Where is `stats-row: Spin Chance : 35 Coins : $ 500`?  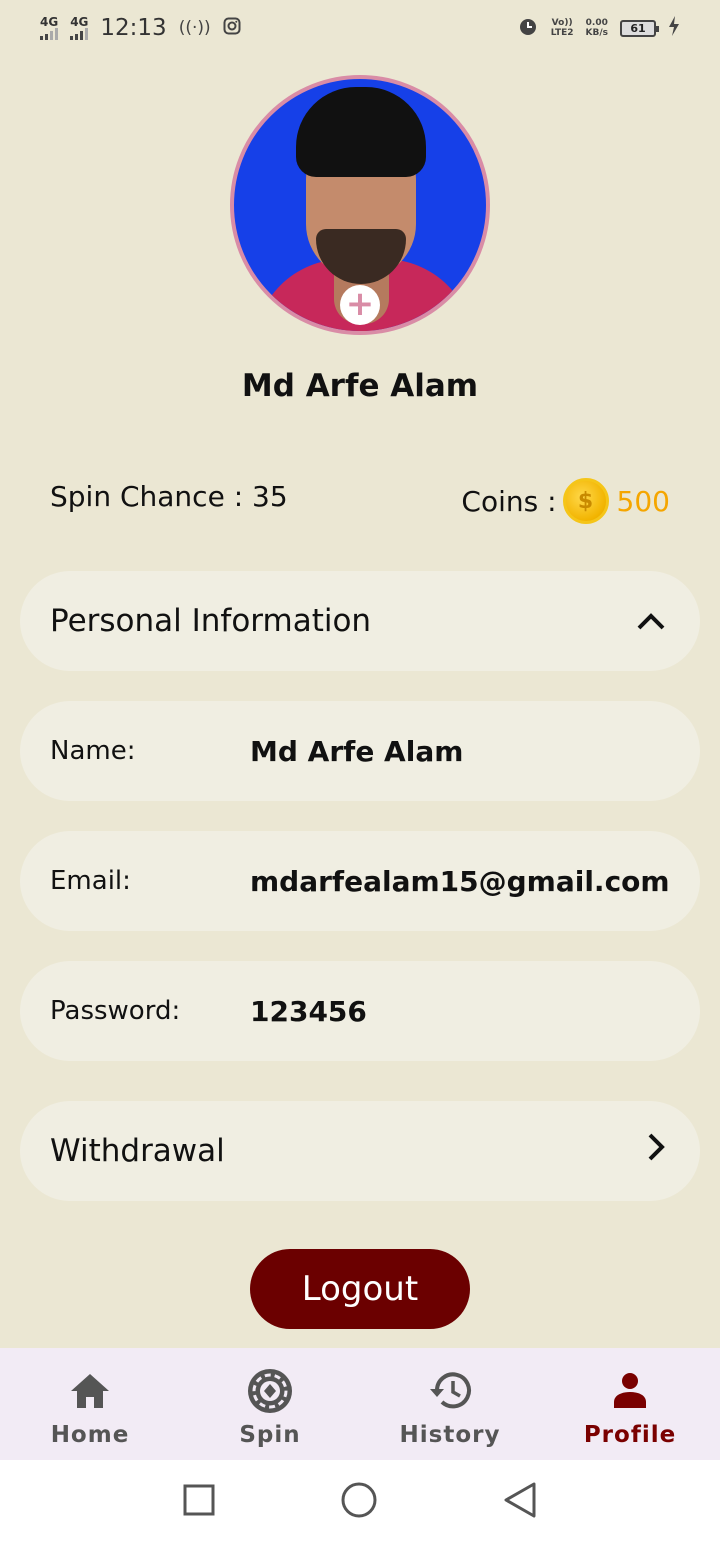 stats-row: Spin Chance : 35 Coins : $ 500 is located at coordinates (360, 503).